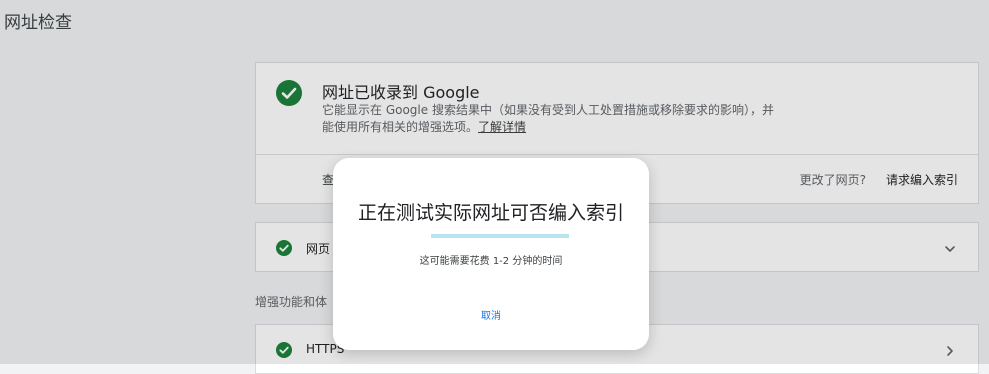  I want to click on dialog-subtitle: 这可能需要花费 1-2 分钟的时间, so click(491, 261).